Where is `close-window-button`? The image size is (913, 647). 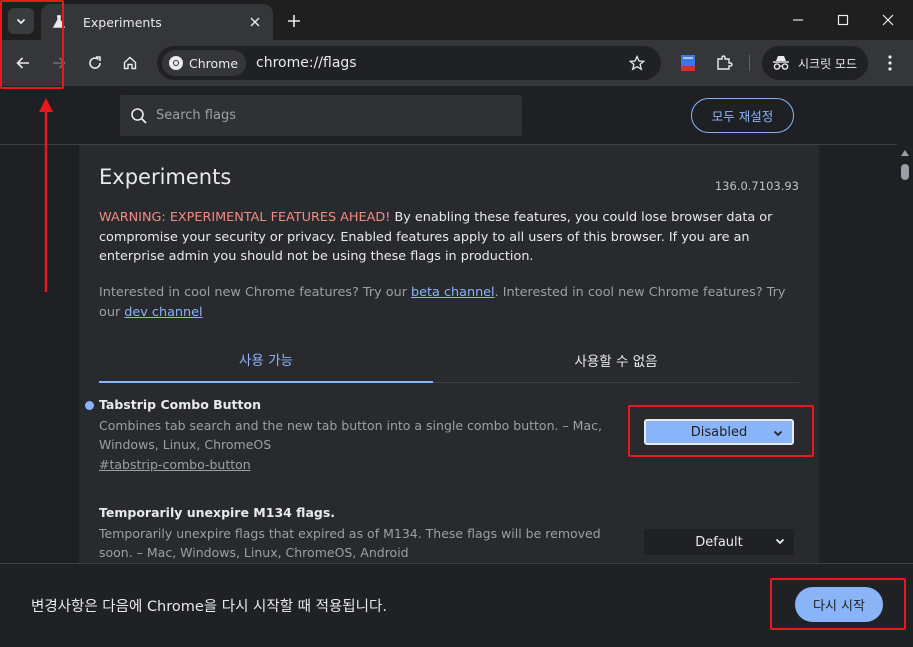
close-window-button is located at coordinates (888, 20).